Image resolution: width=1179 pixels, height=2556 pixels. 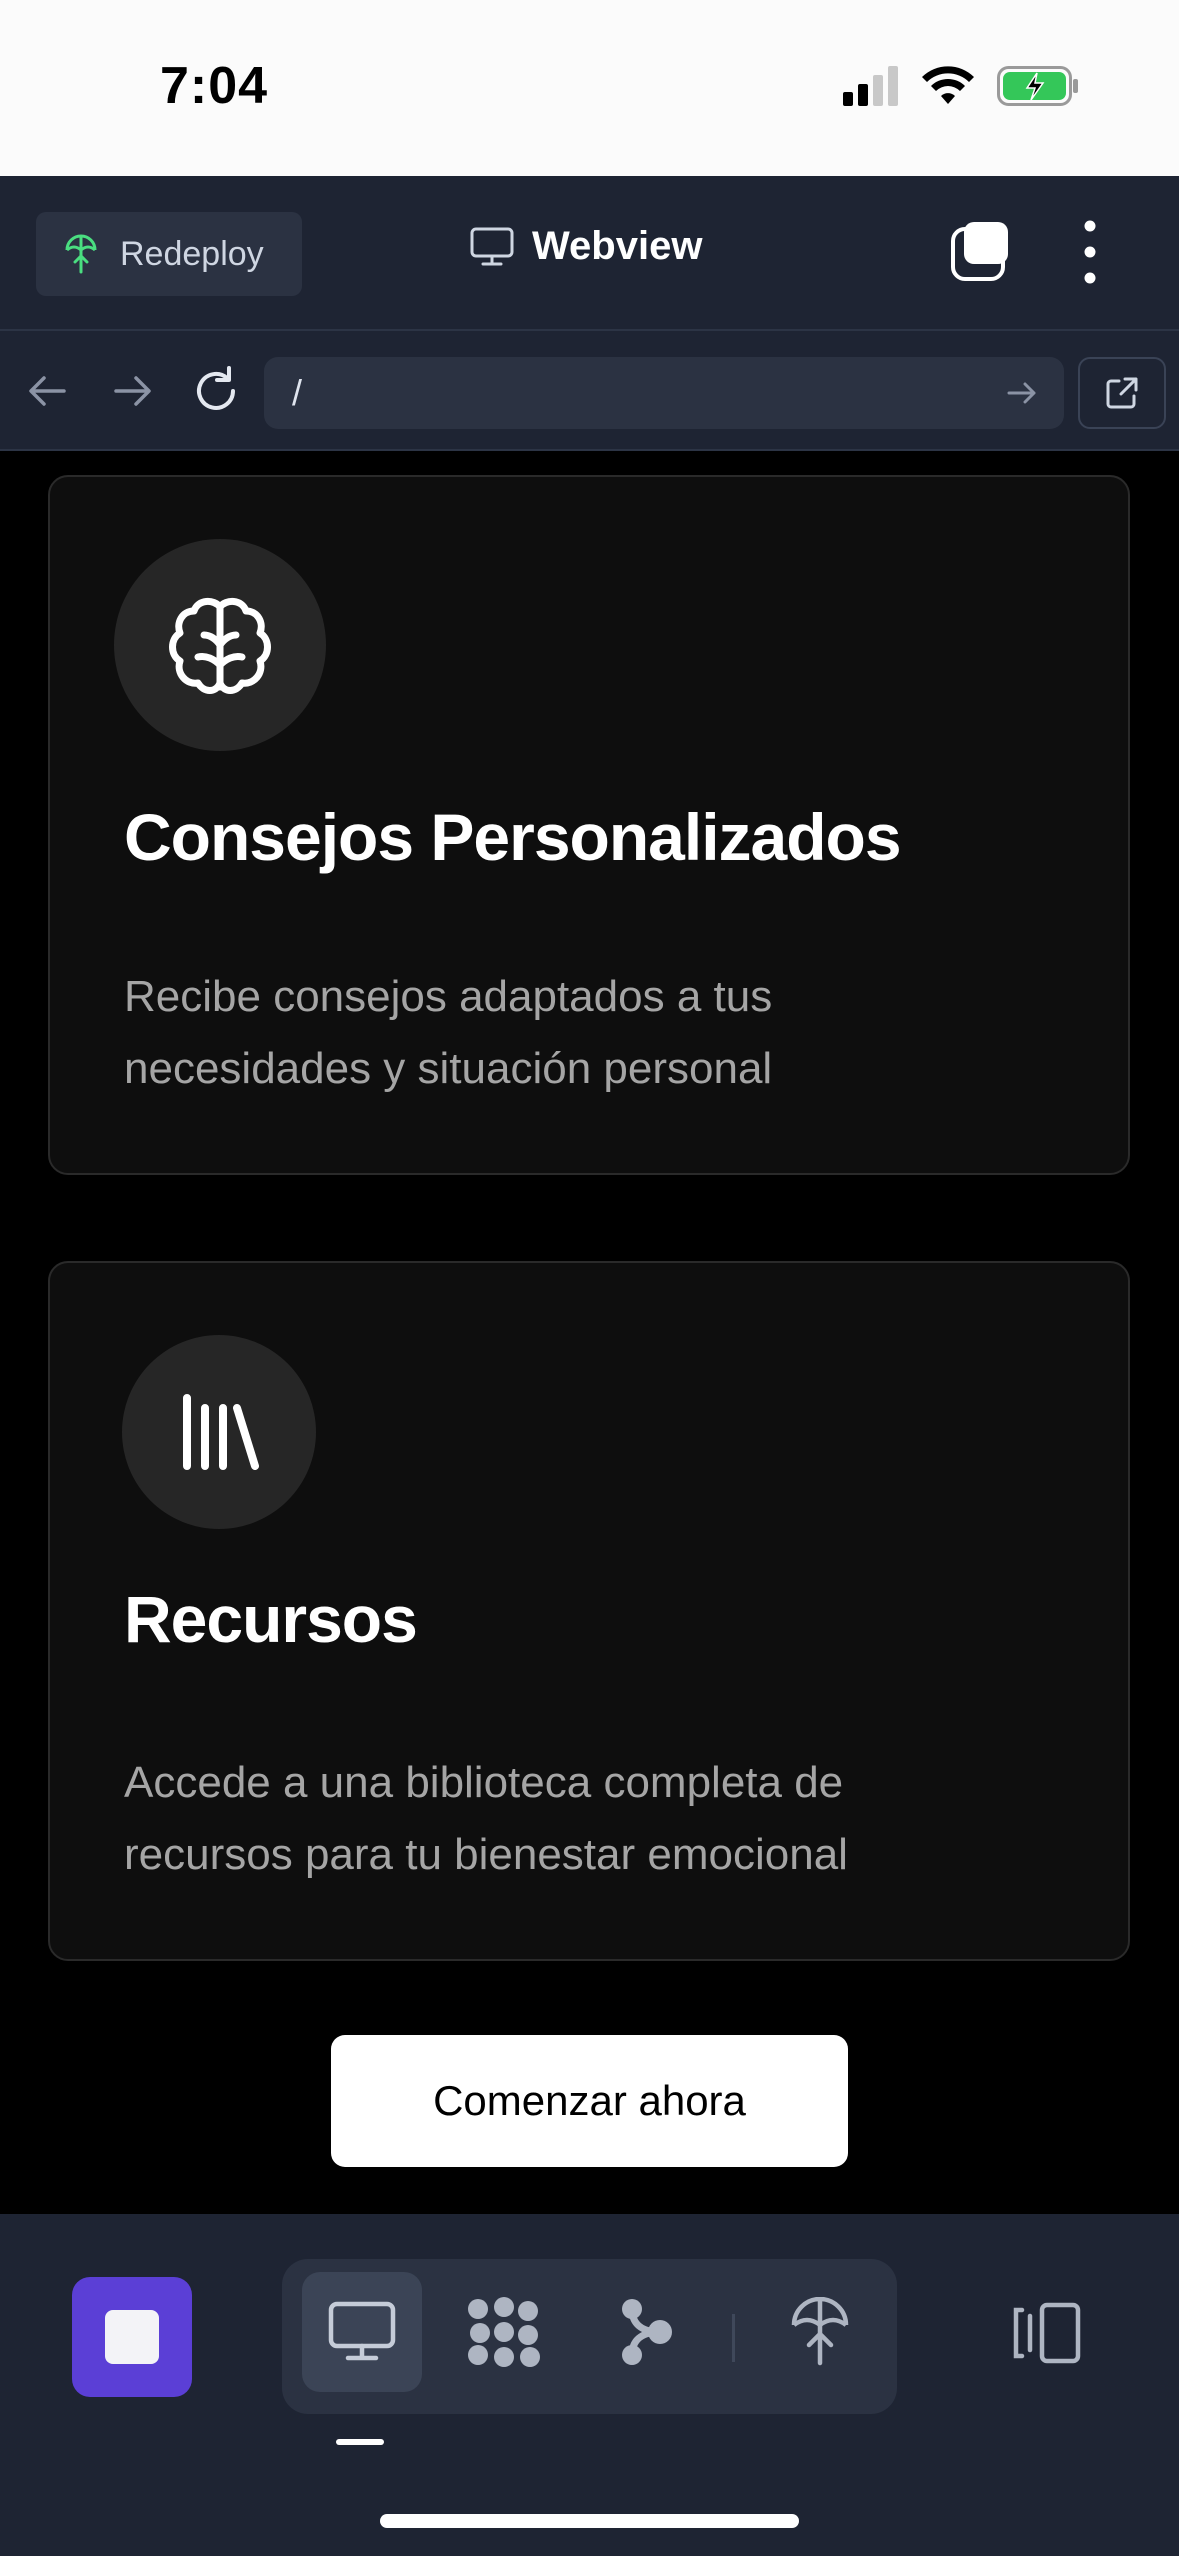 What do you see at coordinates (981, 251) in the screenshot?
I see `tabs-icon` at bounding box center [981, 251].